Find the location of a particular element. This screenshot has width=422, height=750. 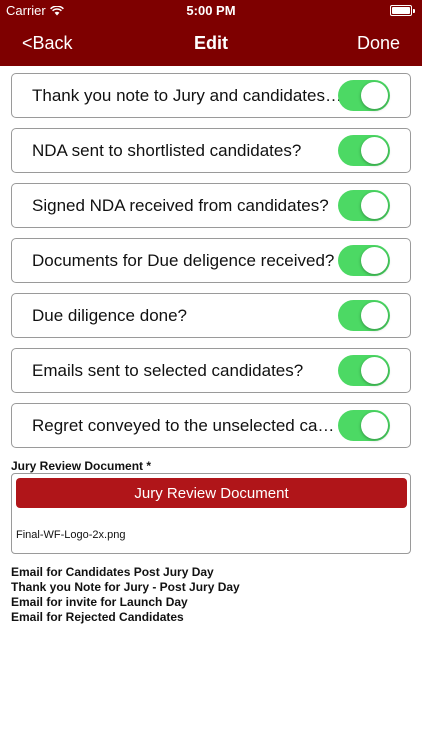

checklist-row: Emails sent to selected candidates? is located at coordinates (211, 370).